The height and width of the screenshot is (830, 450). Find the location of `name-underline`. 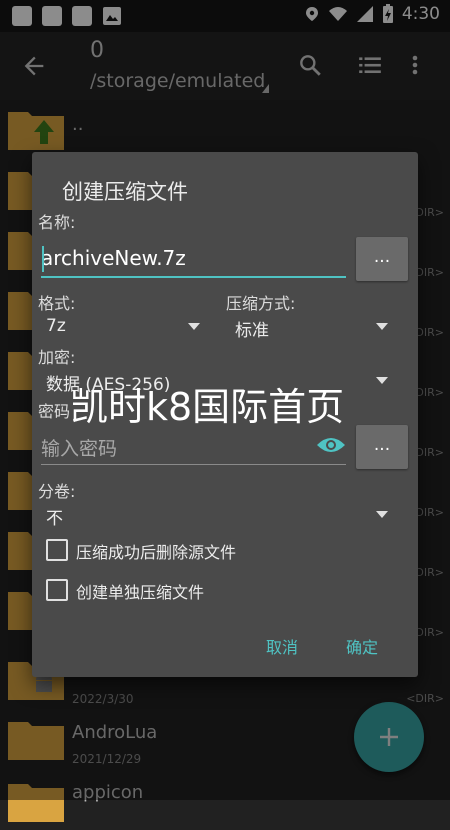

name-underline is located at coordinates (193, 277).